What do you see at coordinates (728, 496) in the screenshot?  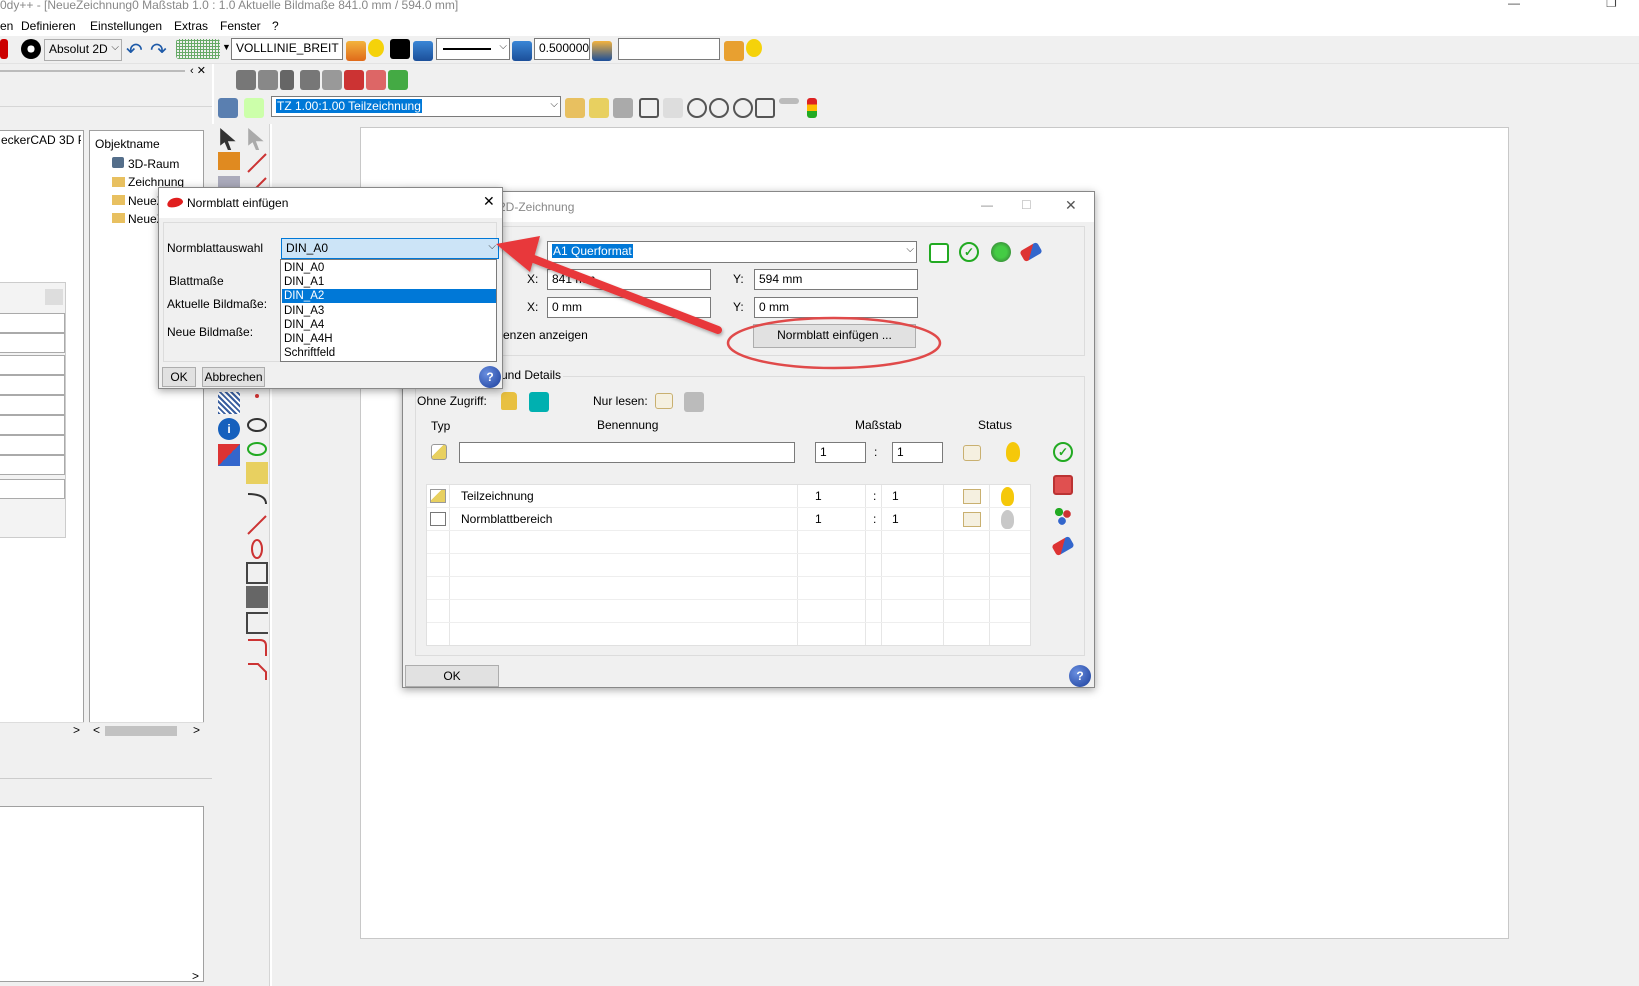 I see `table-row: Teilzeichnung 1 : 1` at bounding box center [728, 496].